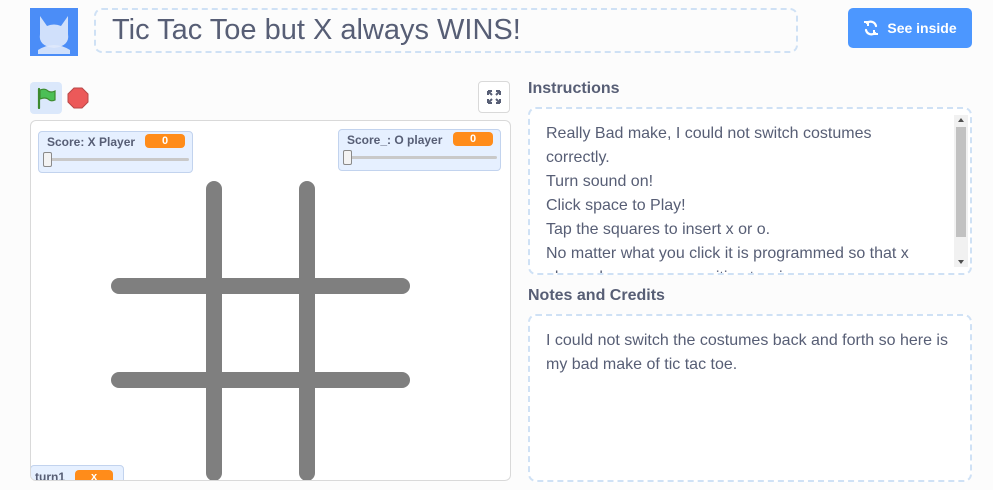 The height and width of the screenshot is (490, 993). What do you see at coordinates (961, 262) in the screenshot?
I see `scroll-down-icon` at bounding box center [961, 262].